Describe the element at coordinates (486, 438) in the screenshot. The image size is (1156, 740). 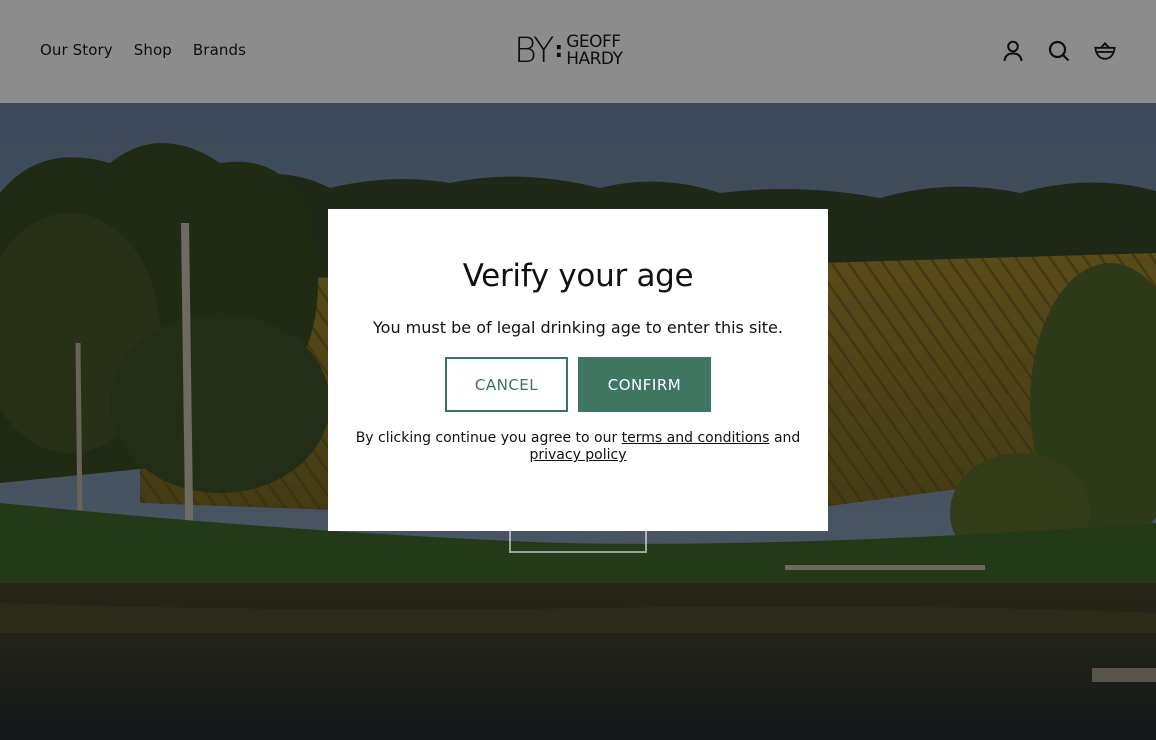
I see `legal-prefix: By clicking continue you agree to our` at that location.